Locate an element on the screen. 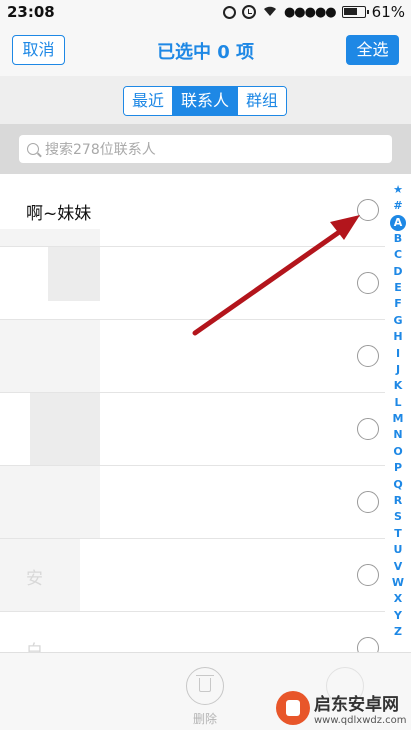 This screenshot has height=730, width=411. index-letter: O is located at coordinates (398, 452).